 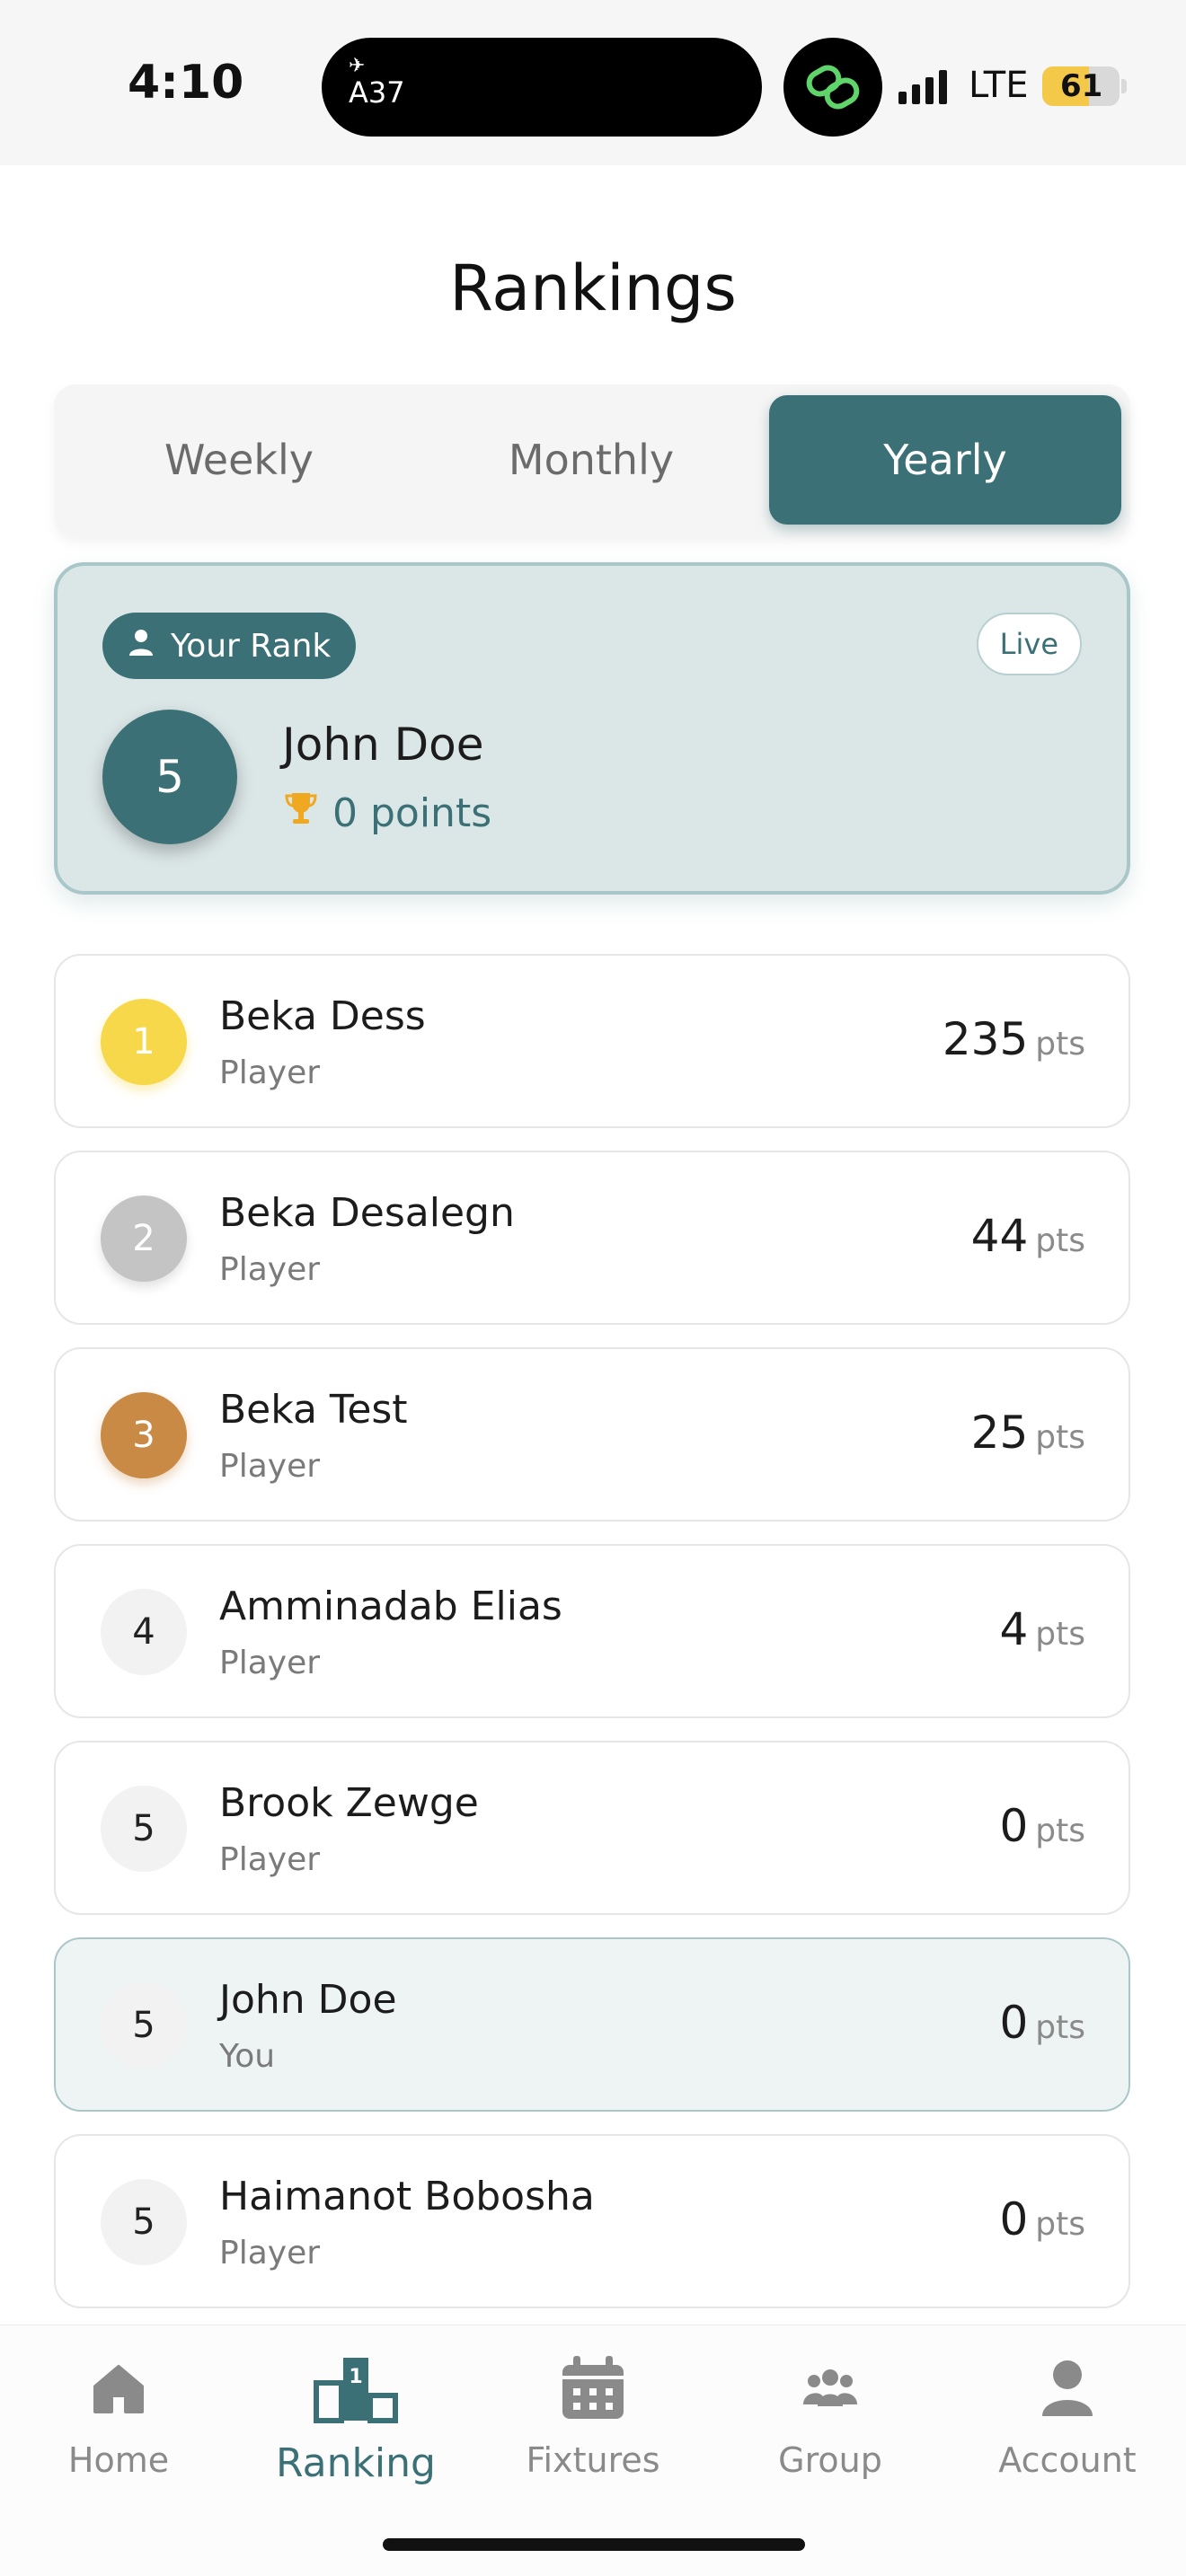 I want to click on your-rank-label: Your Rank, so click(x=251, y=646).